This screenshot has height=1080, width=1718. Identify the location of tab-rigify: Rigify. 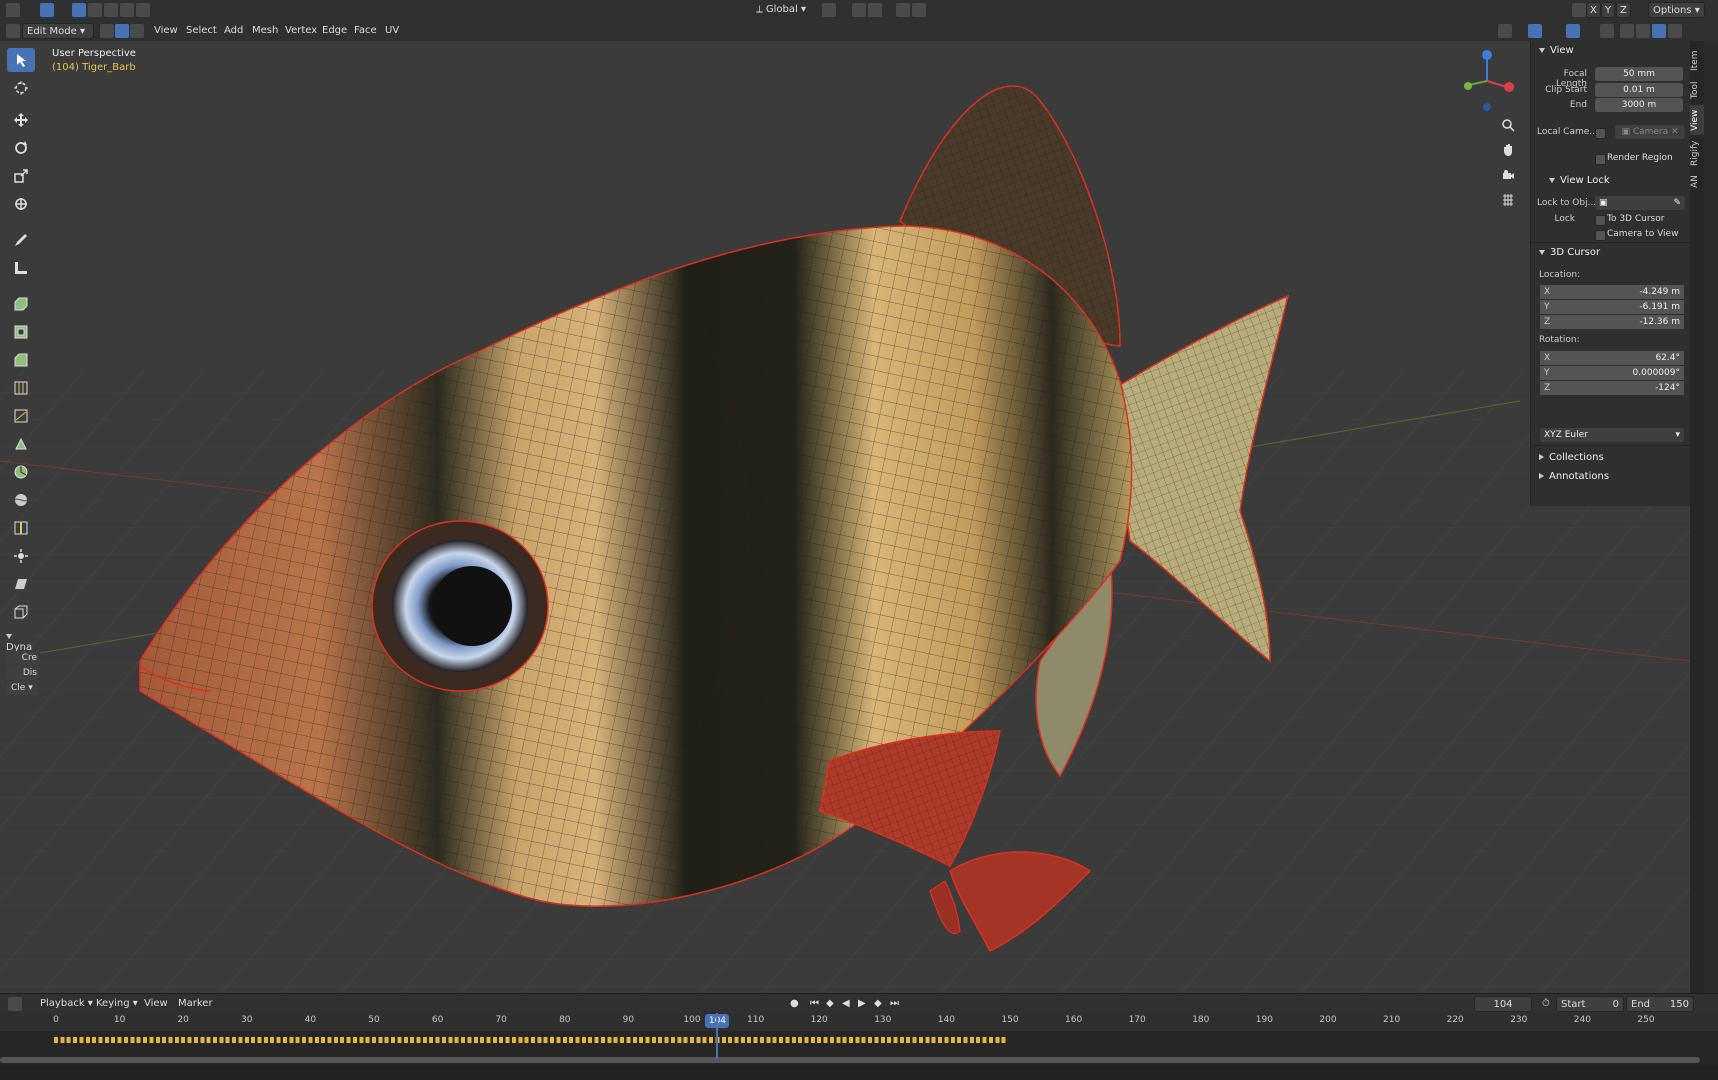
(1697, 153).